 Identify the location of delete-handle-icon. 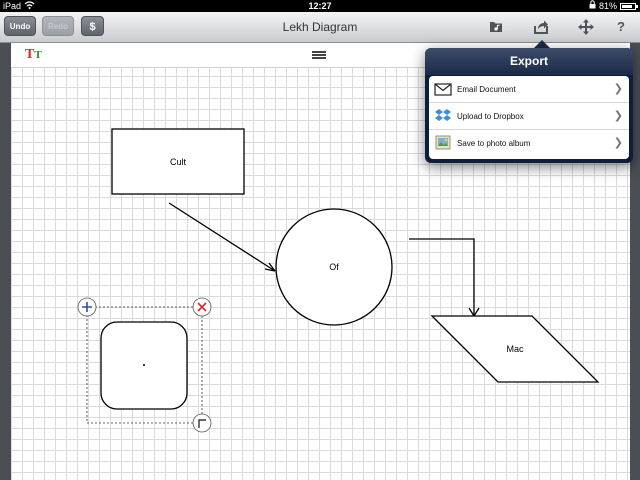
(202, 307).